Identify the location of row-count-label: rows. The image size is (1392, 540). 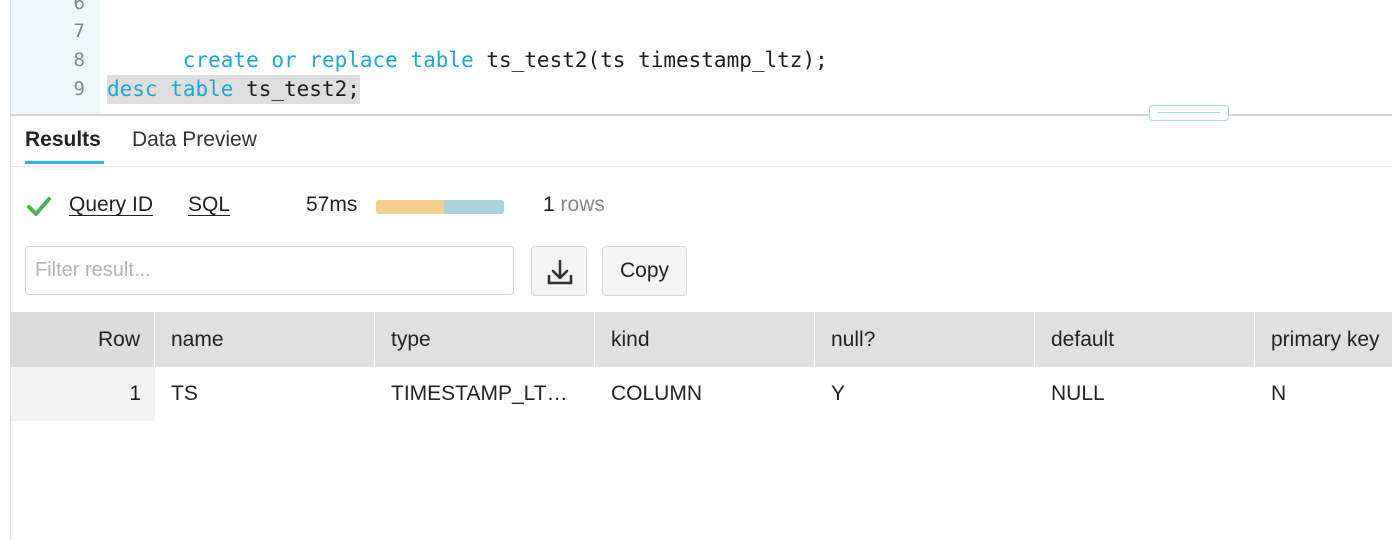
(582, 204).